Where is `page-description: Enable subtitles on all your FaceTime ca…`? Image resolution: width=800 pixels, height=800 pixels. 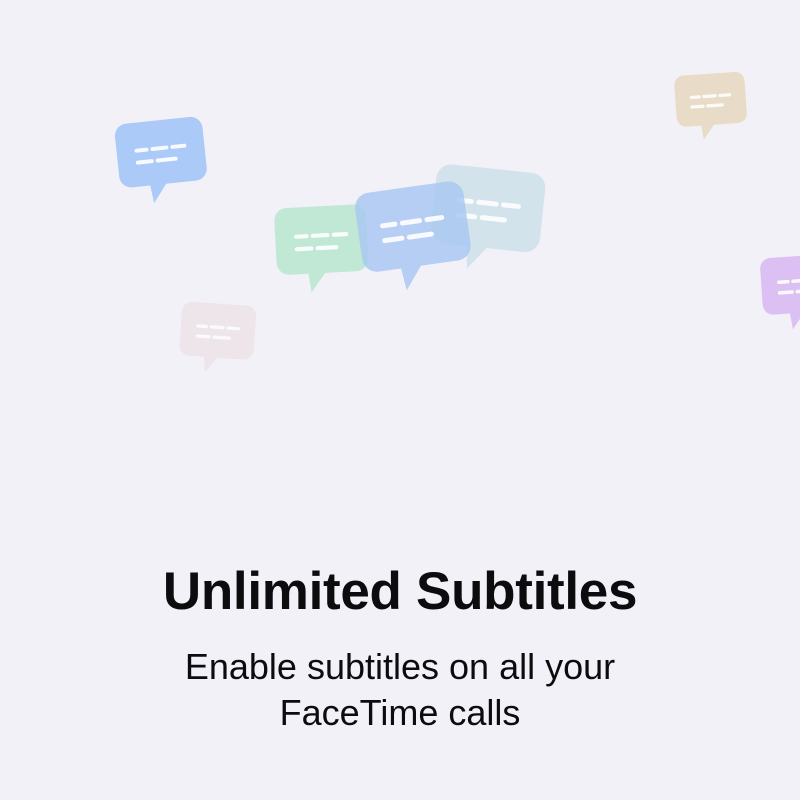 page-description: Enable subtitles on all your FaceTime ca… is located at coordinates (400, 689).